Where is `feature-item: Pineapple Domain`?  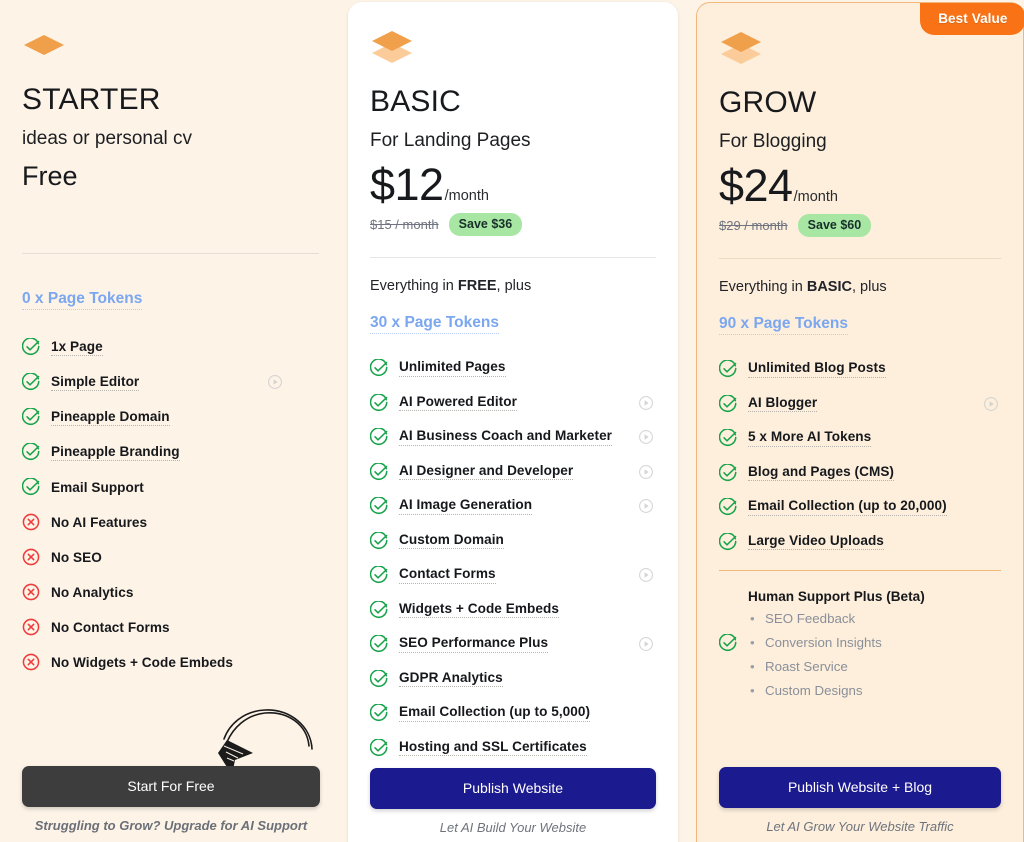 feature-item: Pineapple Domain is located at coordinates (170, 417).